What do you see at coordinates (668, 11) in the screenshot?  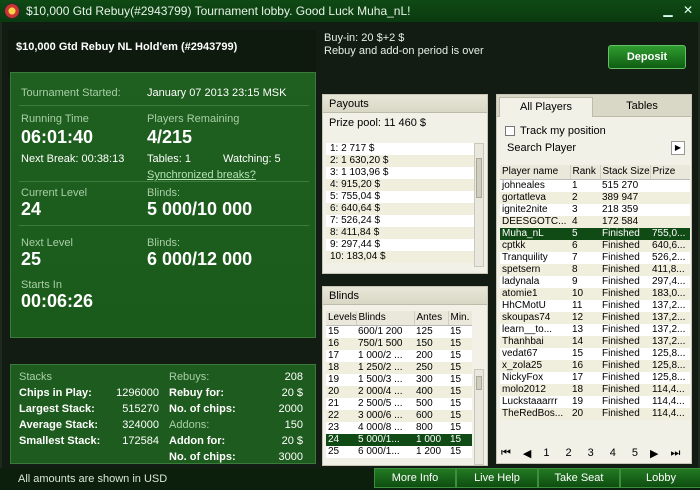 I see `minimize-icon: ▁` at bounding box center [668, 11].